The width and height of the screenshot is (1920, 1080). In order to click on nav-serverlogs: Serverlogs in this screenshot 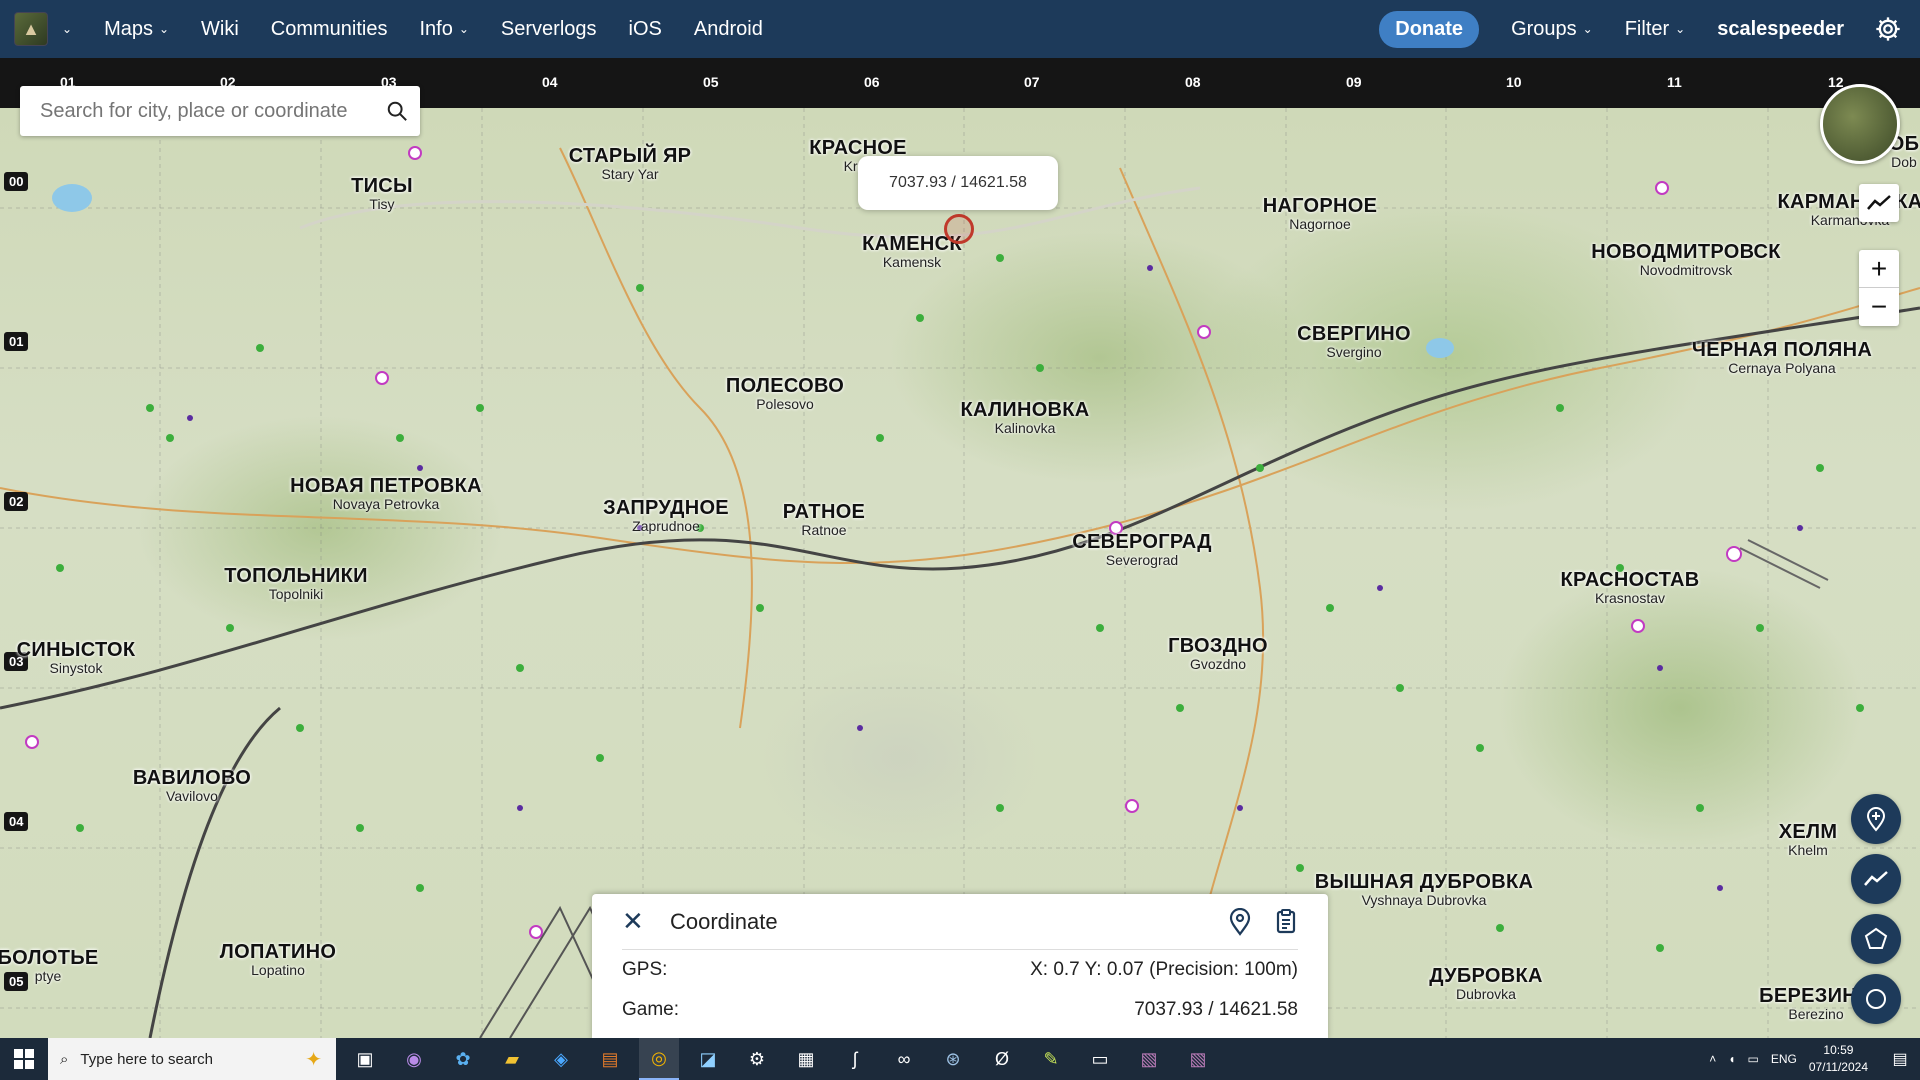, I will do `click(549, 29)`.